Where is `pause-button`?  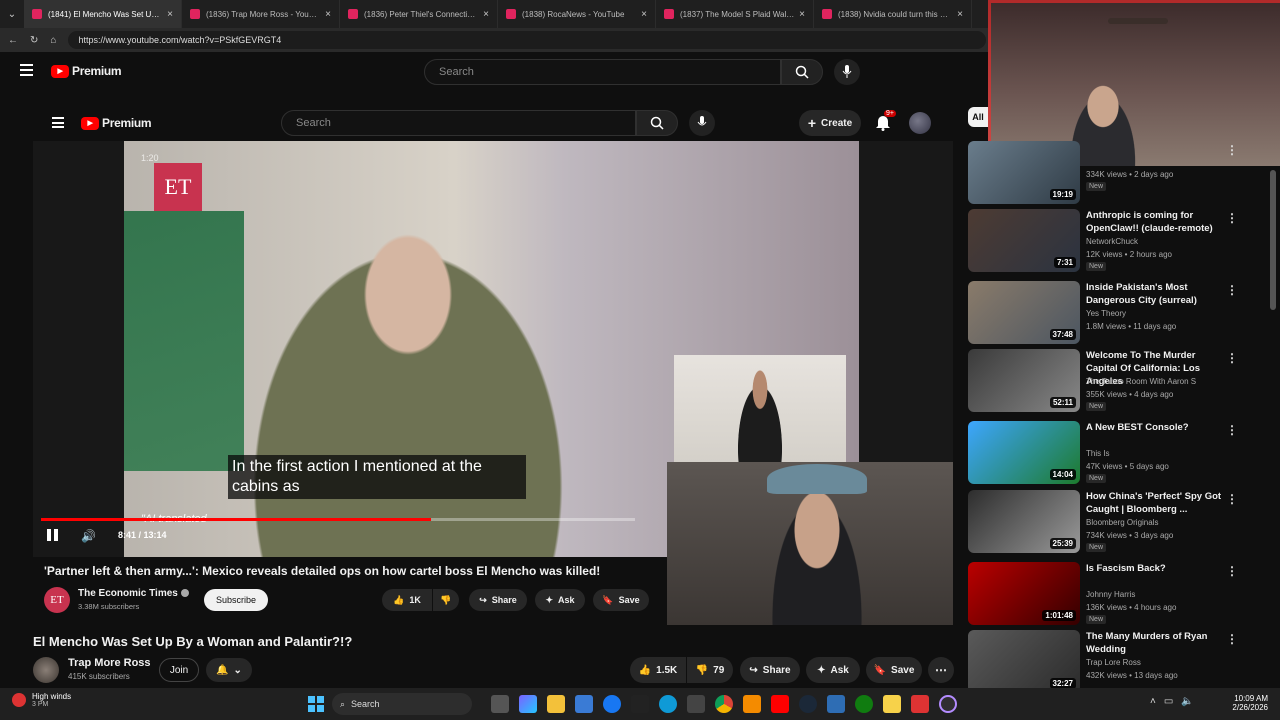
pause-button is located at coordinates (54, 536).